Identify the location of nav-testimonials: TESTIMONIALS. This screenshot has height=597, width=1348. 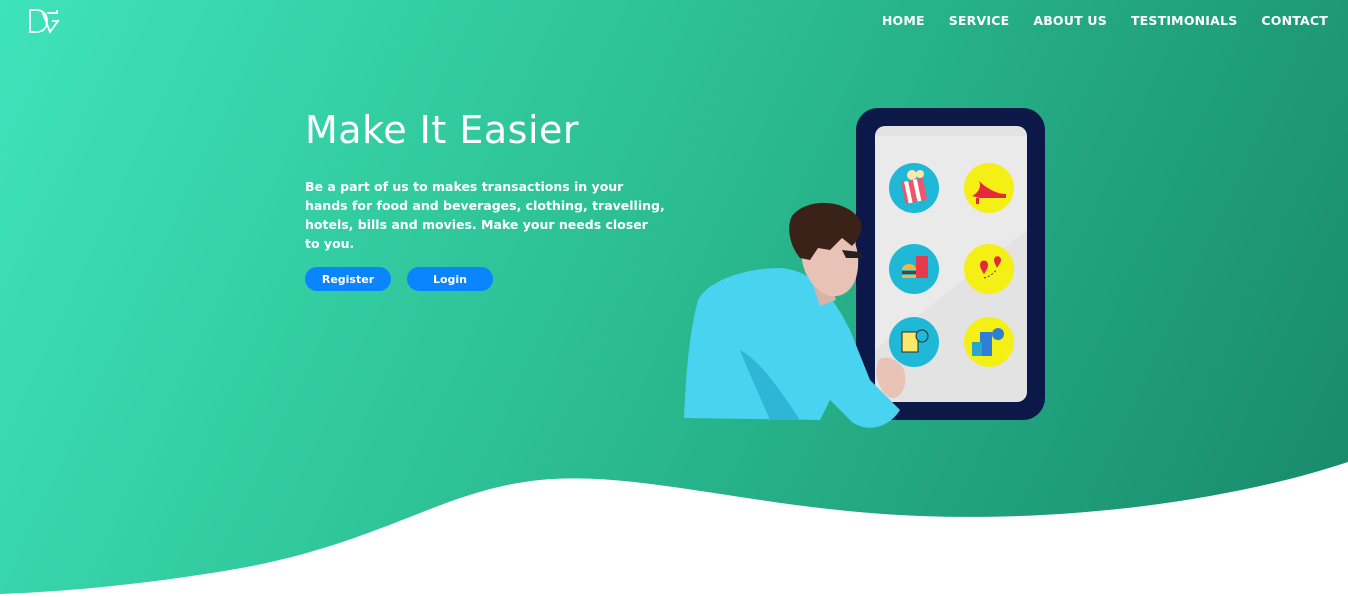
(1184, 20).